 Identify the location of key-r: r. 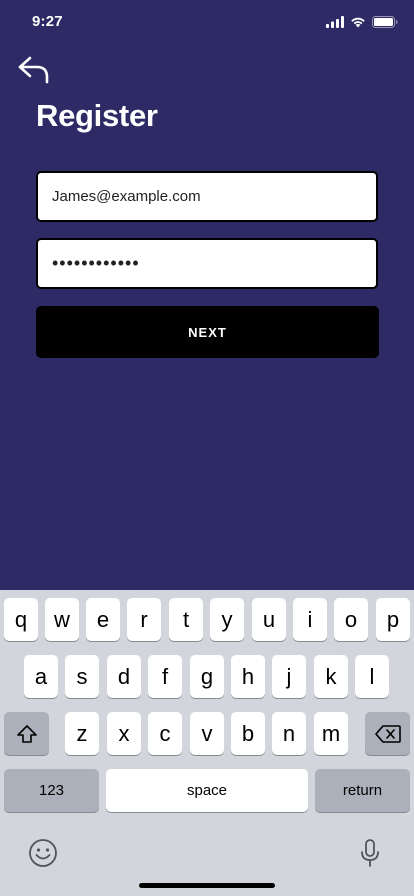
(144, 619).